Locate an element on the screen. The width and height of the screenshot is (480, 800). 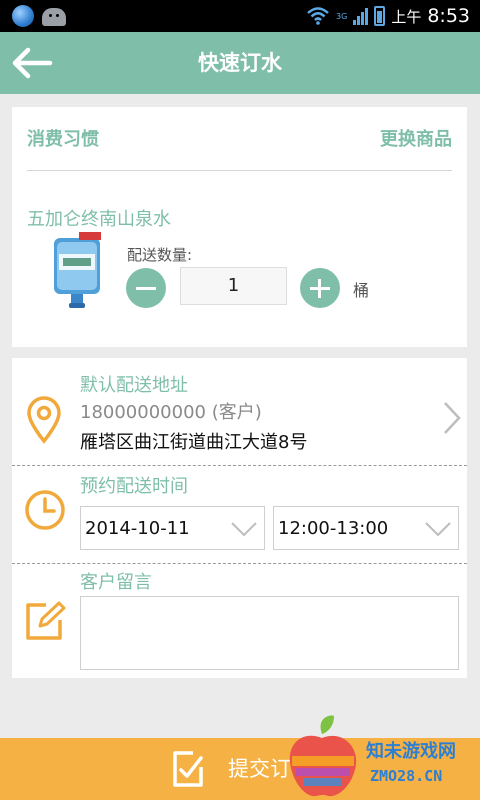
battery-icon is located at coordinates (380, 16).